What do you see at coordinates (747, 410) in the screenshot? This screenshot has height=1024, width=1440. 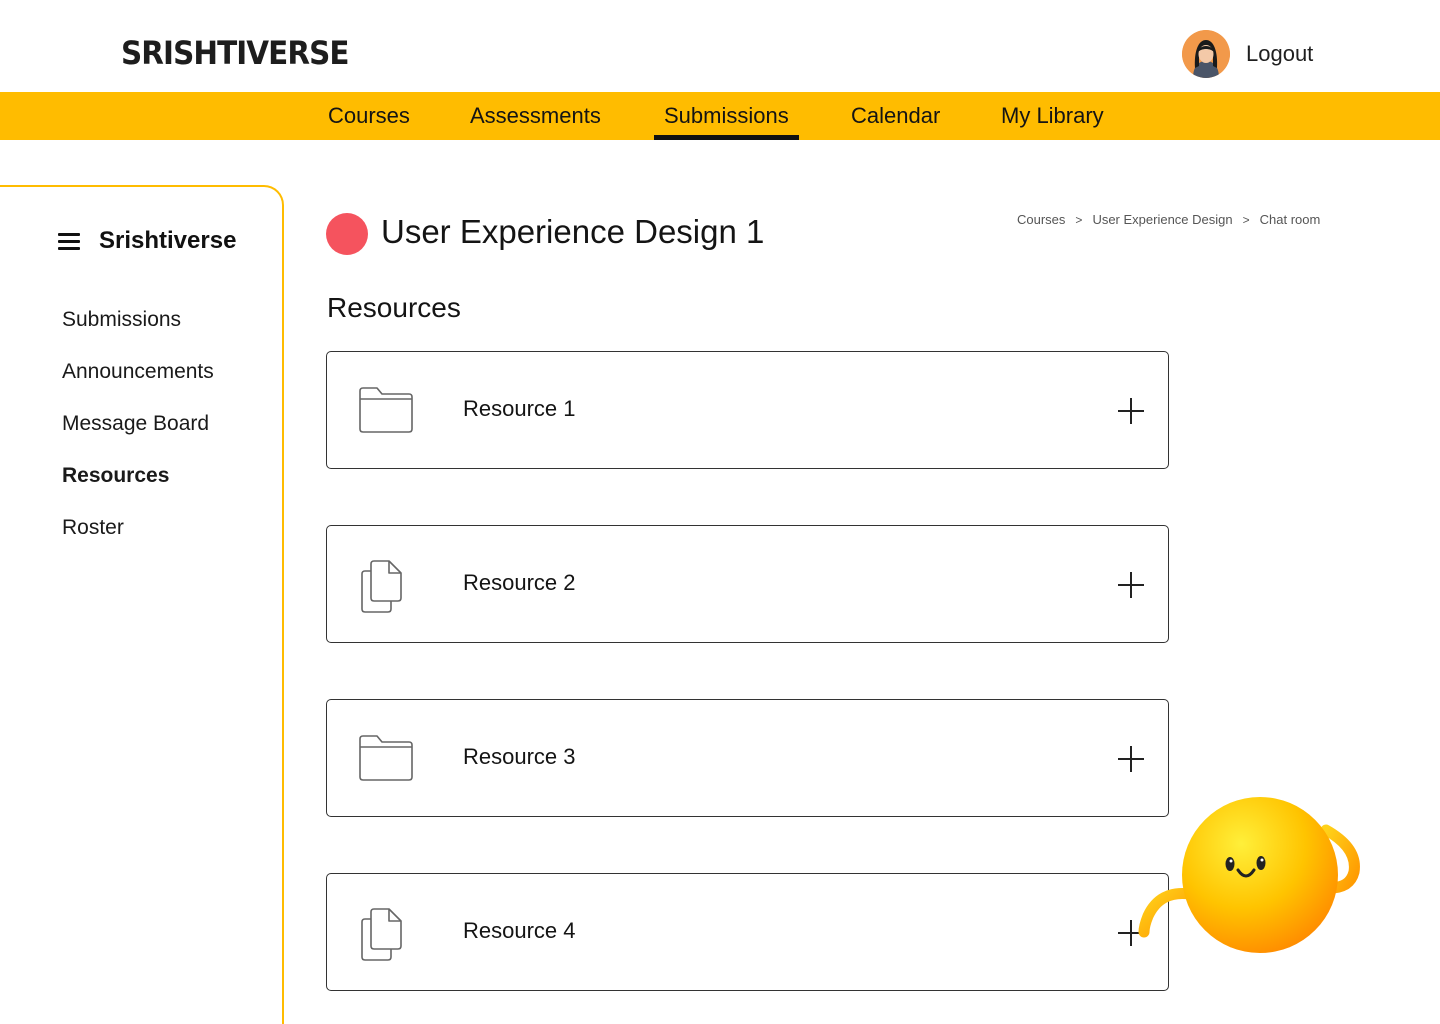 I see `resource-card-1: Resource 1` at bounding box center [747, 410].